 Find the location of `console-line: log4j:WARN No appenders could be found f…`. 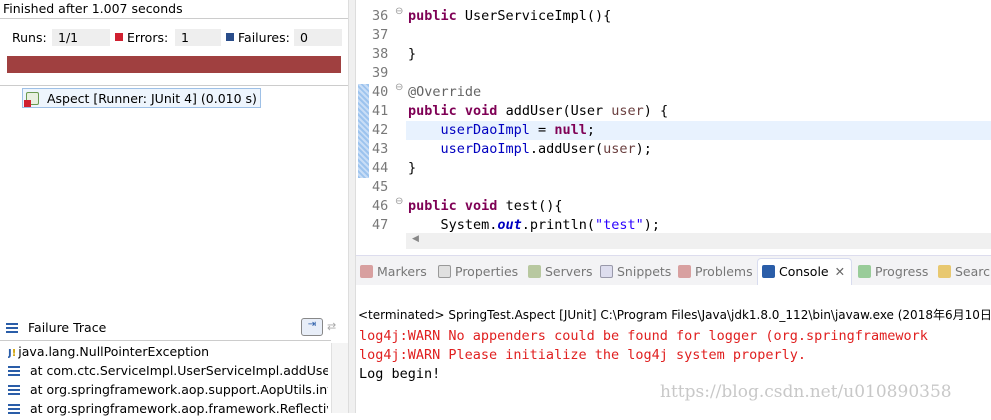

console-line: log4j:WARN No appenders could be found f… is located at coordinates (643, 336).